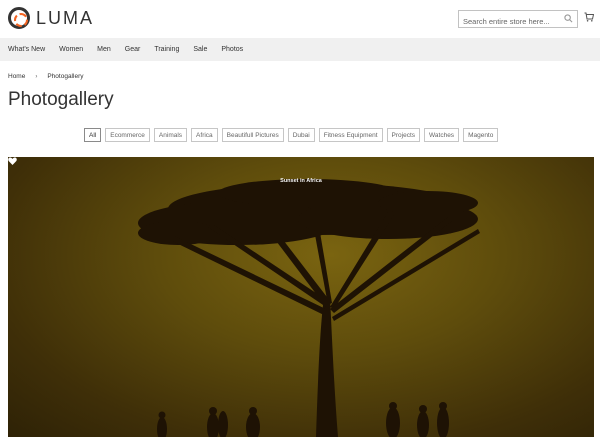  I want to click on filter-watches-button: Watches, so click(442, 135).